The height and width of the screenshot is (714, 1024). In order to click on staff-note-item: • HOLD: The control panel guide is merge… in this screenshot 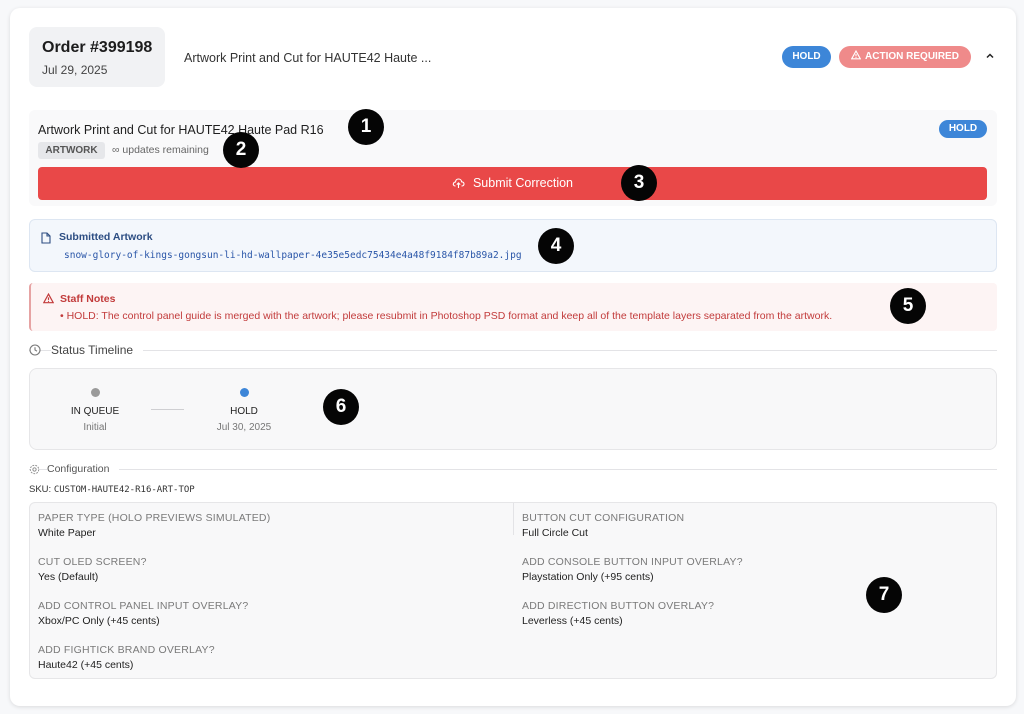, I will do `click(446, 316)`.